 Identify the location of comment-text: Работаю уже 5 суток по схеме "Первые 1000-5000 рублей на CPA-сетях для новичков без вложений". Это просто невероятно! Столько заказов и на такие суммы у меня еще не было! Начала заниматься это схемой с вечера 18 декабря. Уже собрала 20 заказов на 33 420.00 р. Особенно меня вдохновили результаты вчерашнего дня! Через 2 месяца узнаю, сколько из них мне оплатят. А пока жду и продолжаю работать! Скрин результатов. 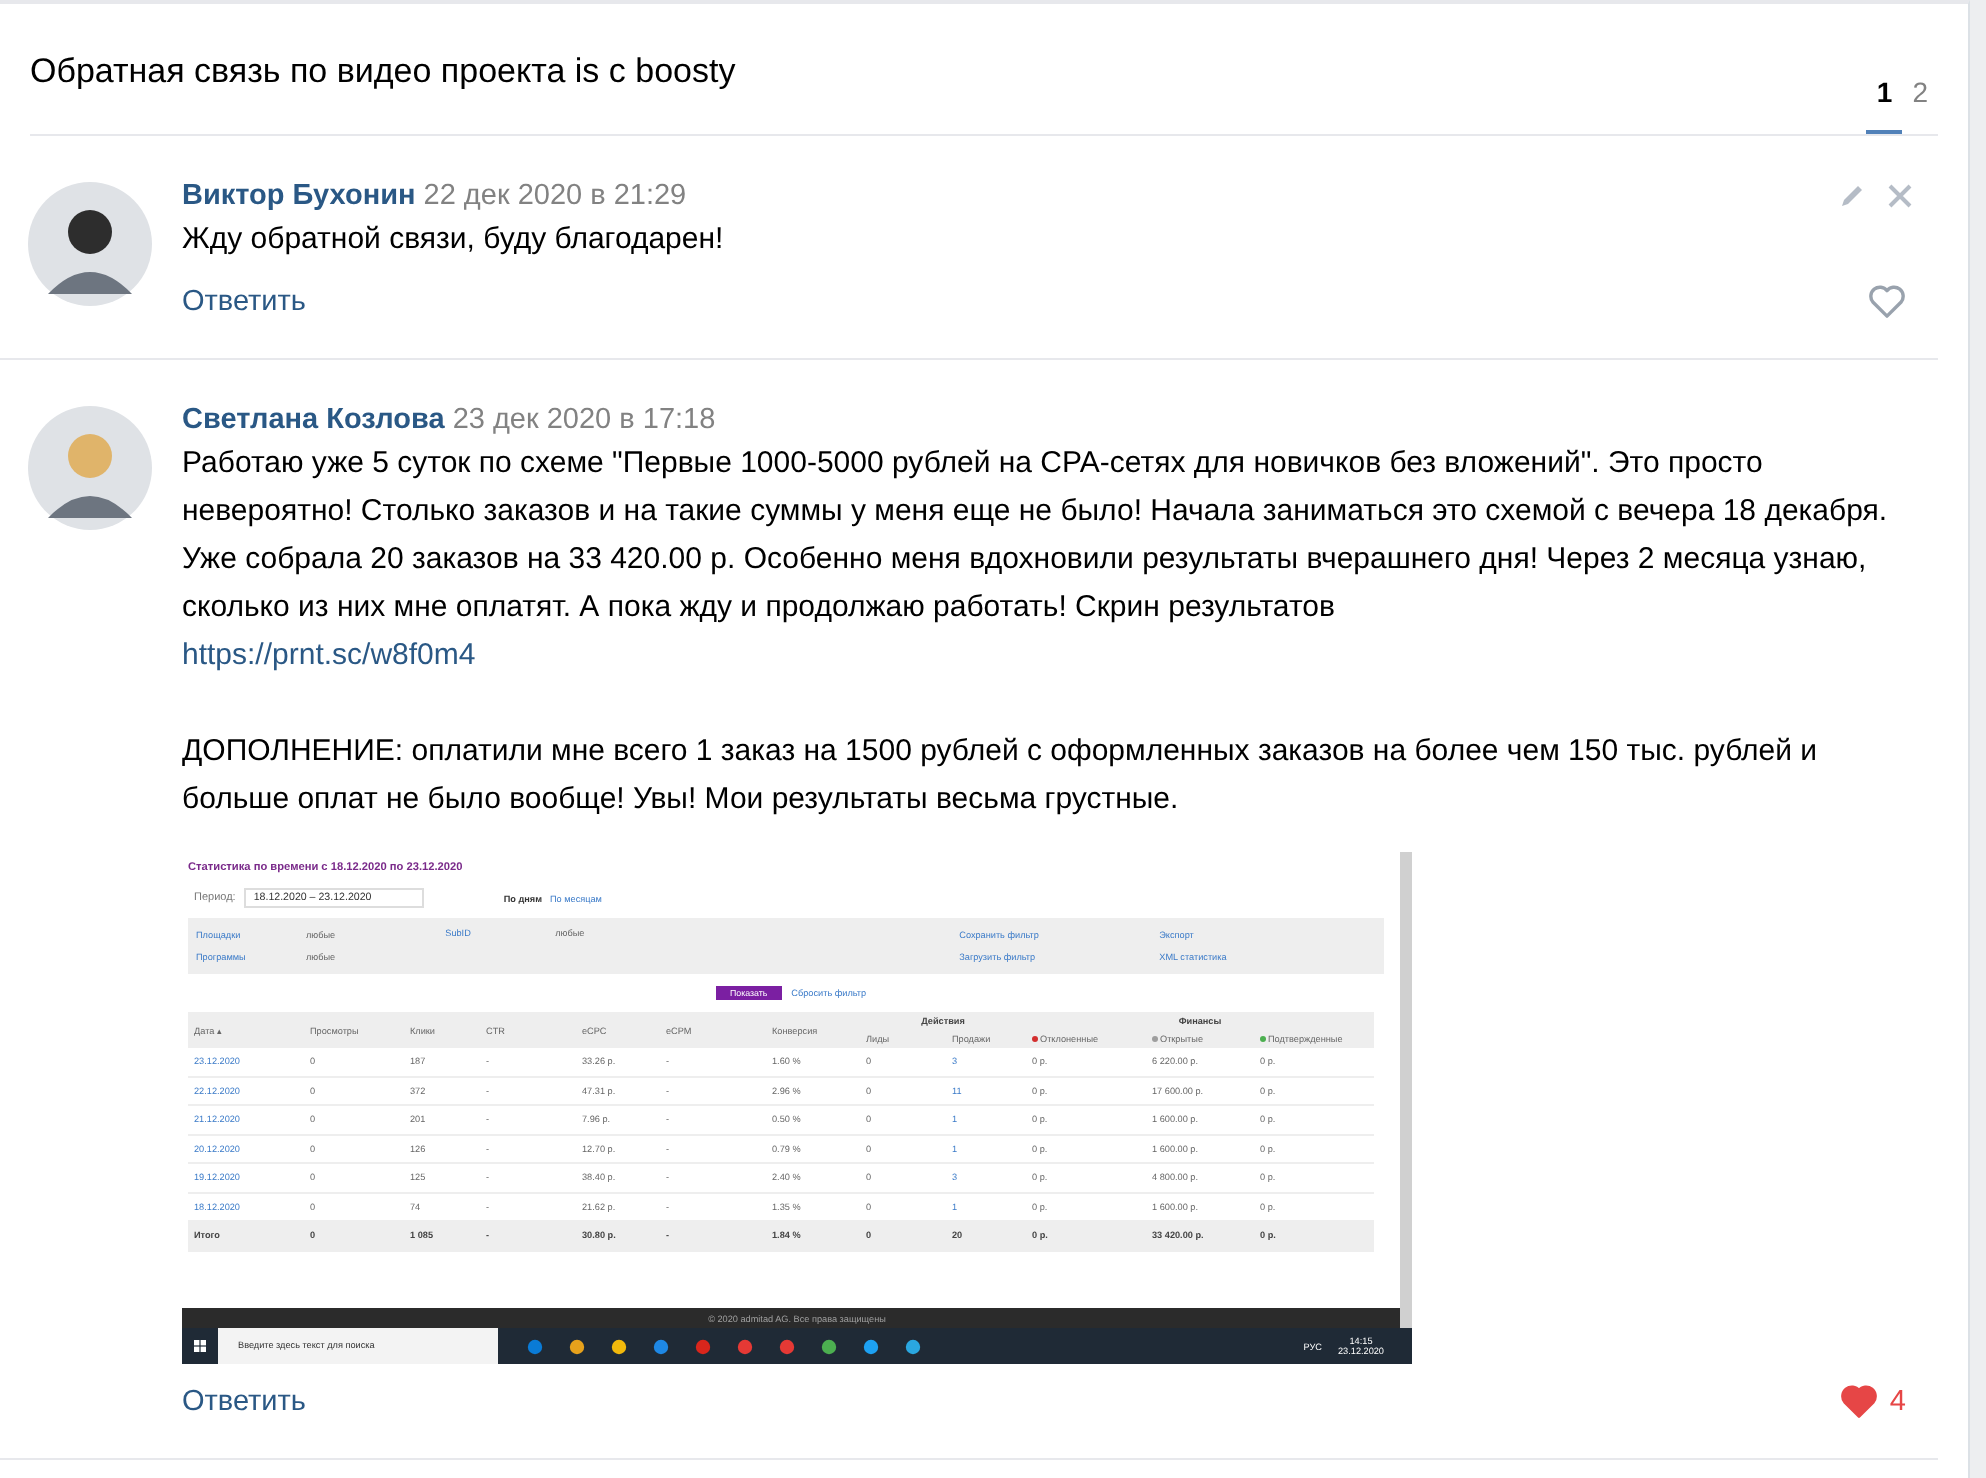
(1036, 536).